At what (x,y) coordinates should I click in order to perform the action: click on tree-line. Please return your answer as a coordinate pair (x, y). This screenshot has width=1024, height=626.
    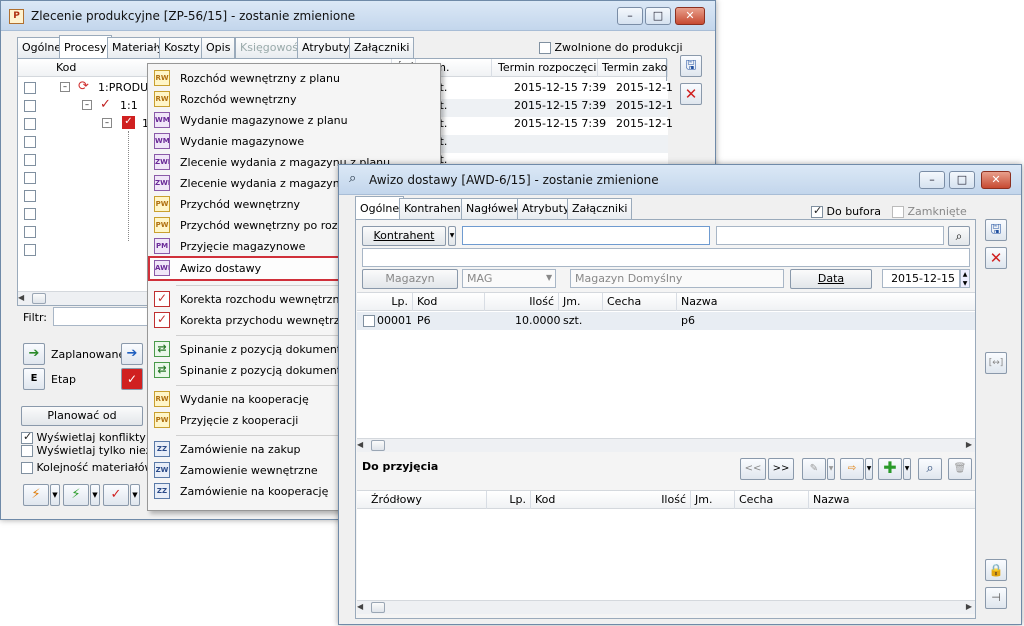
    Looking at the image, I should click on (128, 186).